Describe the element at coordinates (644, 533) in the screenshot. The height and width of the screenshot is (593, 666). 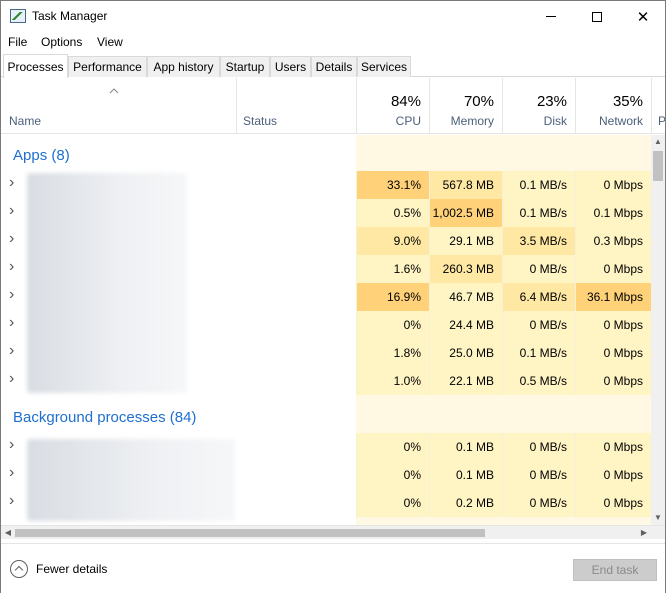
I see `scroll-right-arrow-icon: ▶` at that location.